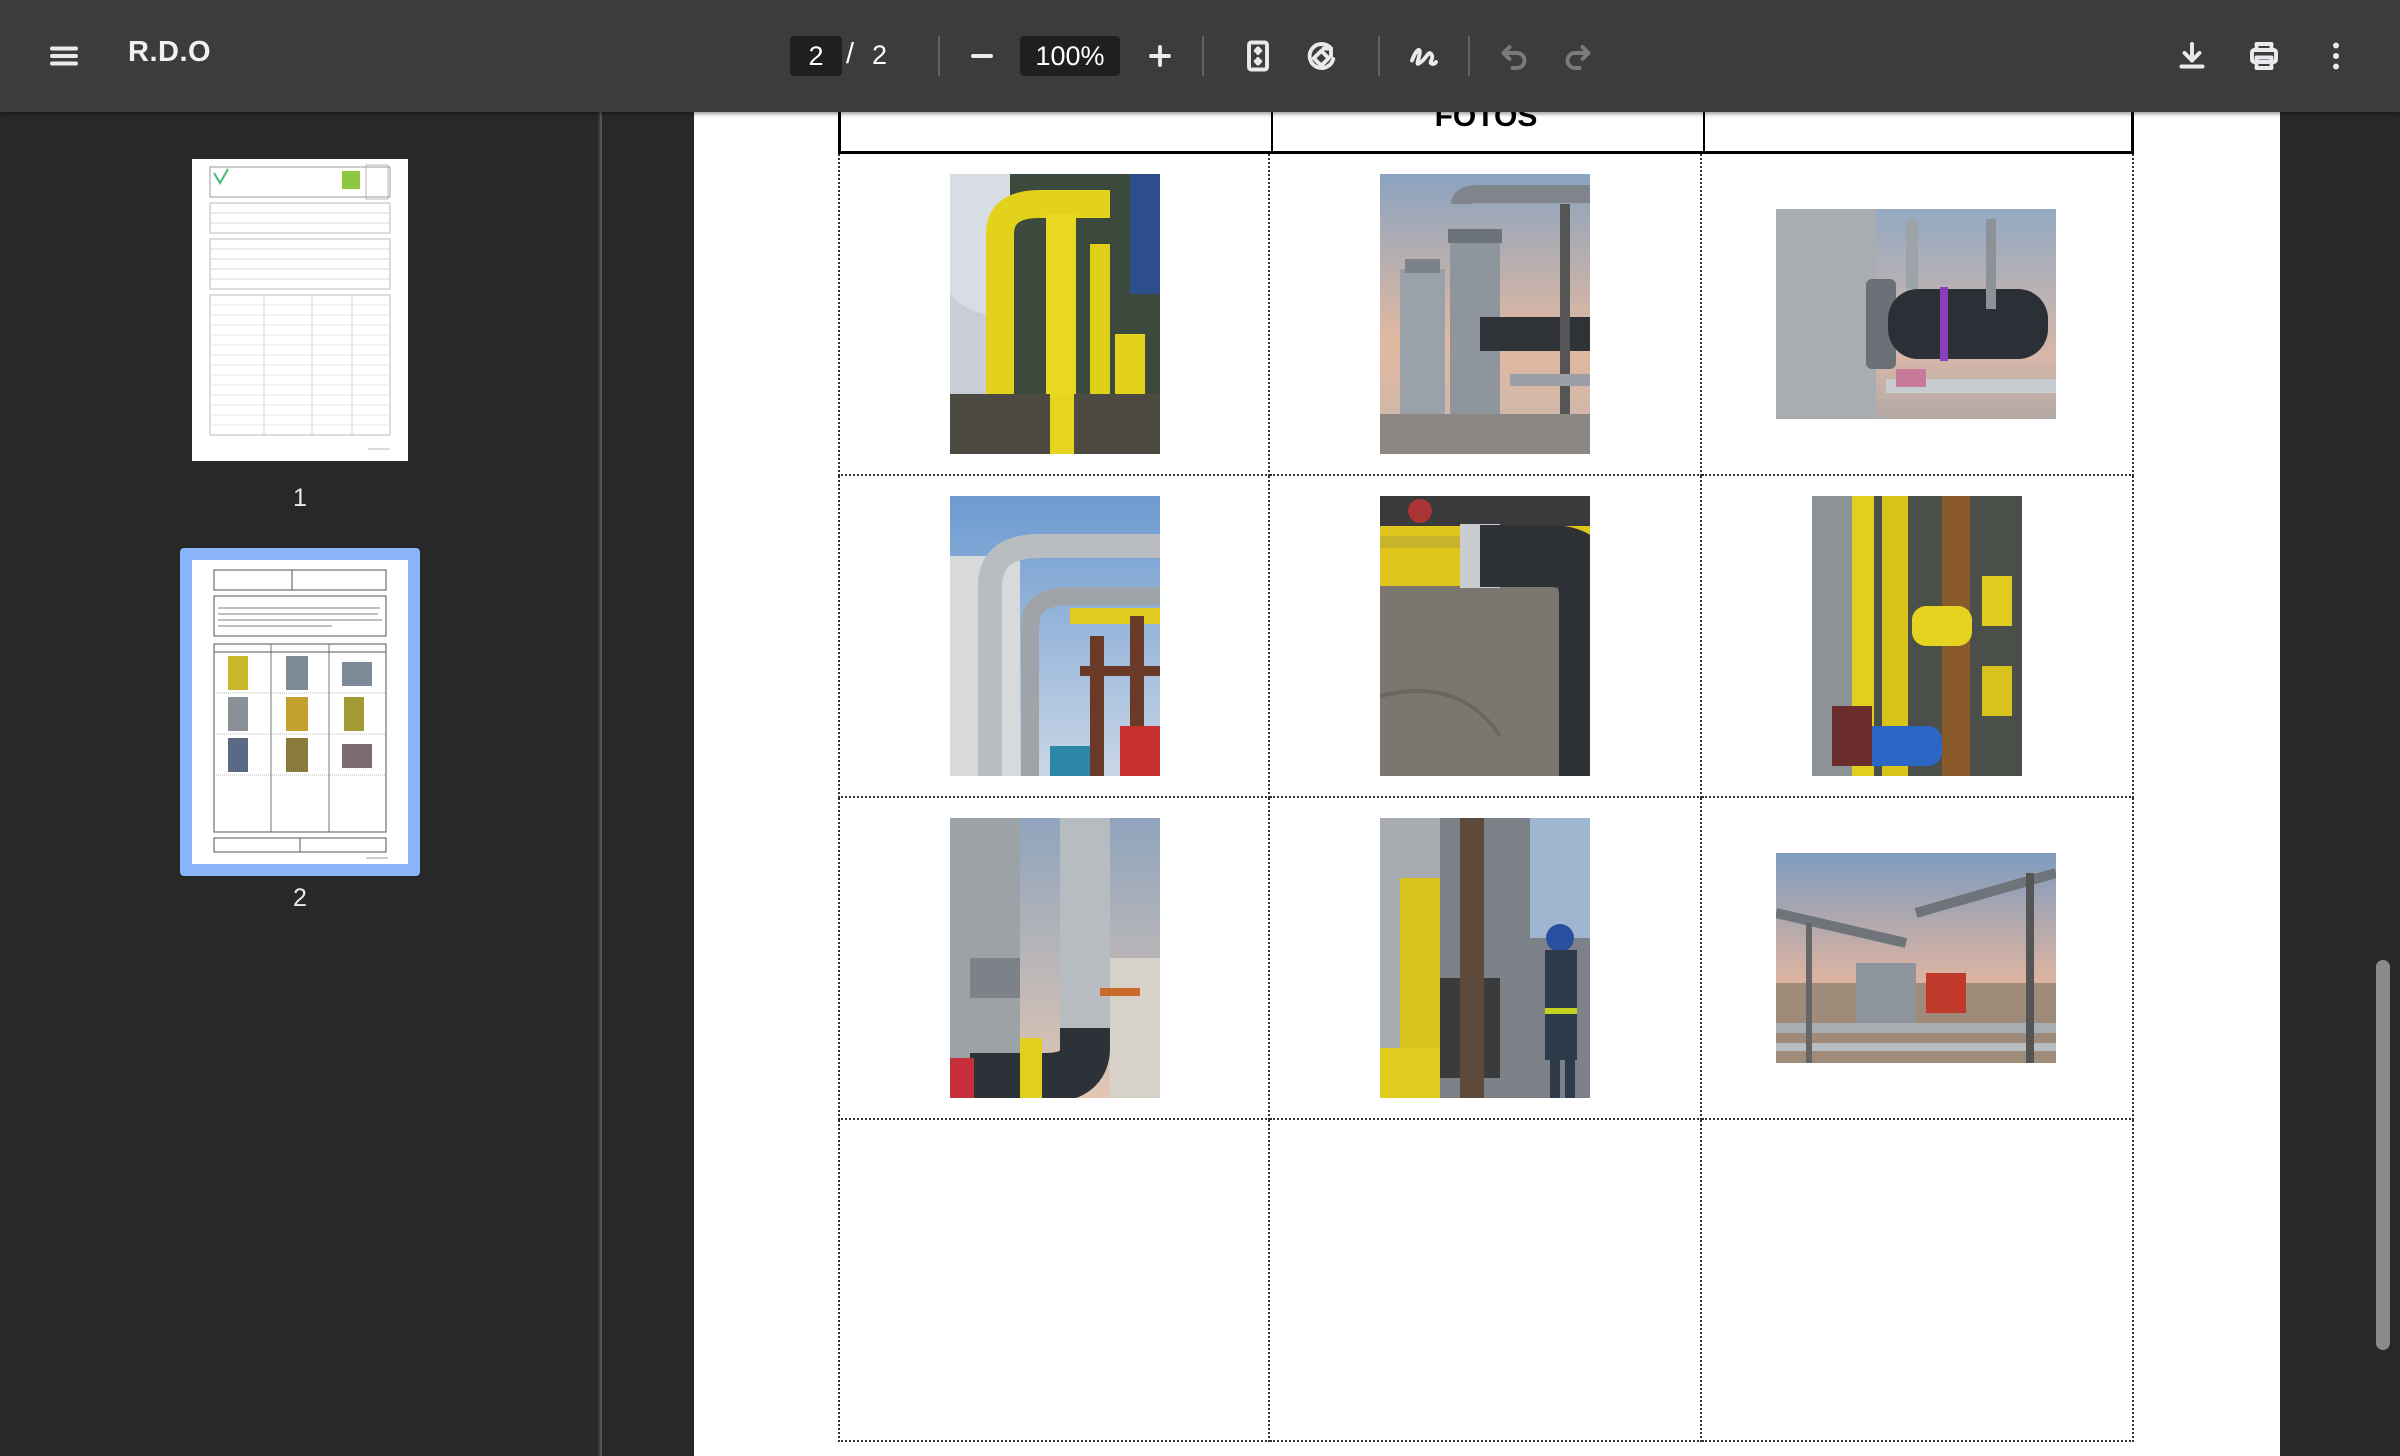 The height and width of the screenshot is (1456, 2400). What do you see at coordinates (1160, 56) in the screenshot?
I see `zoom-in-icon` at bounding box center [1160, 56].